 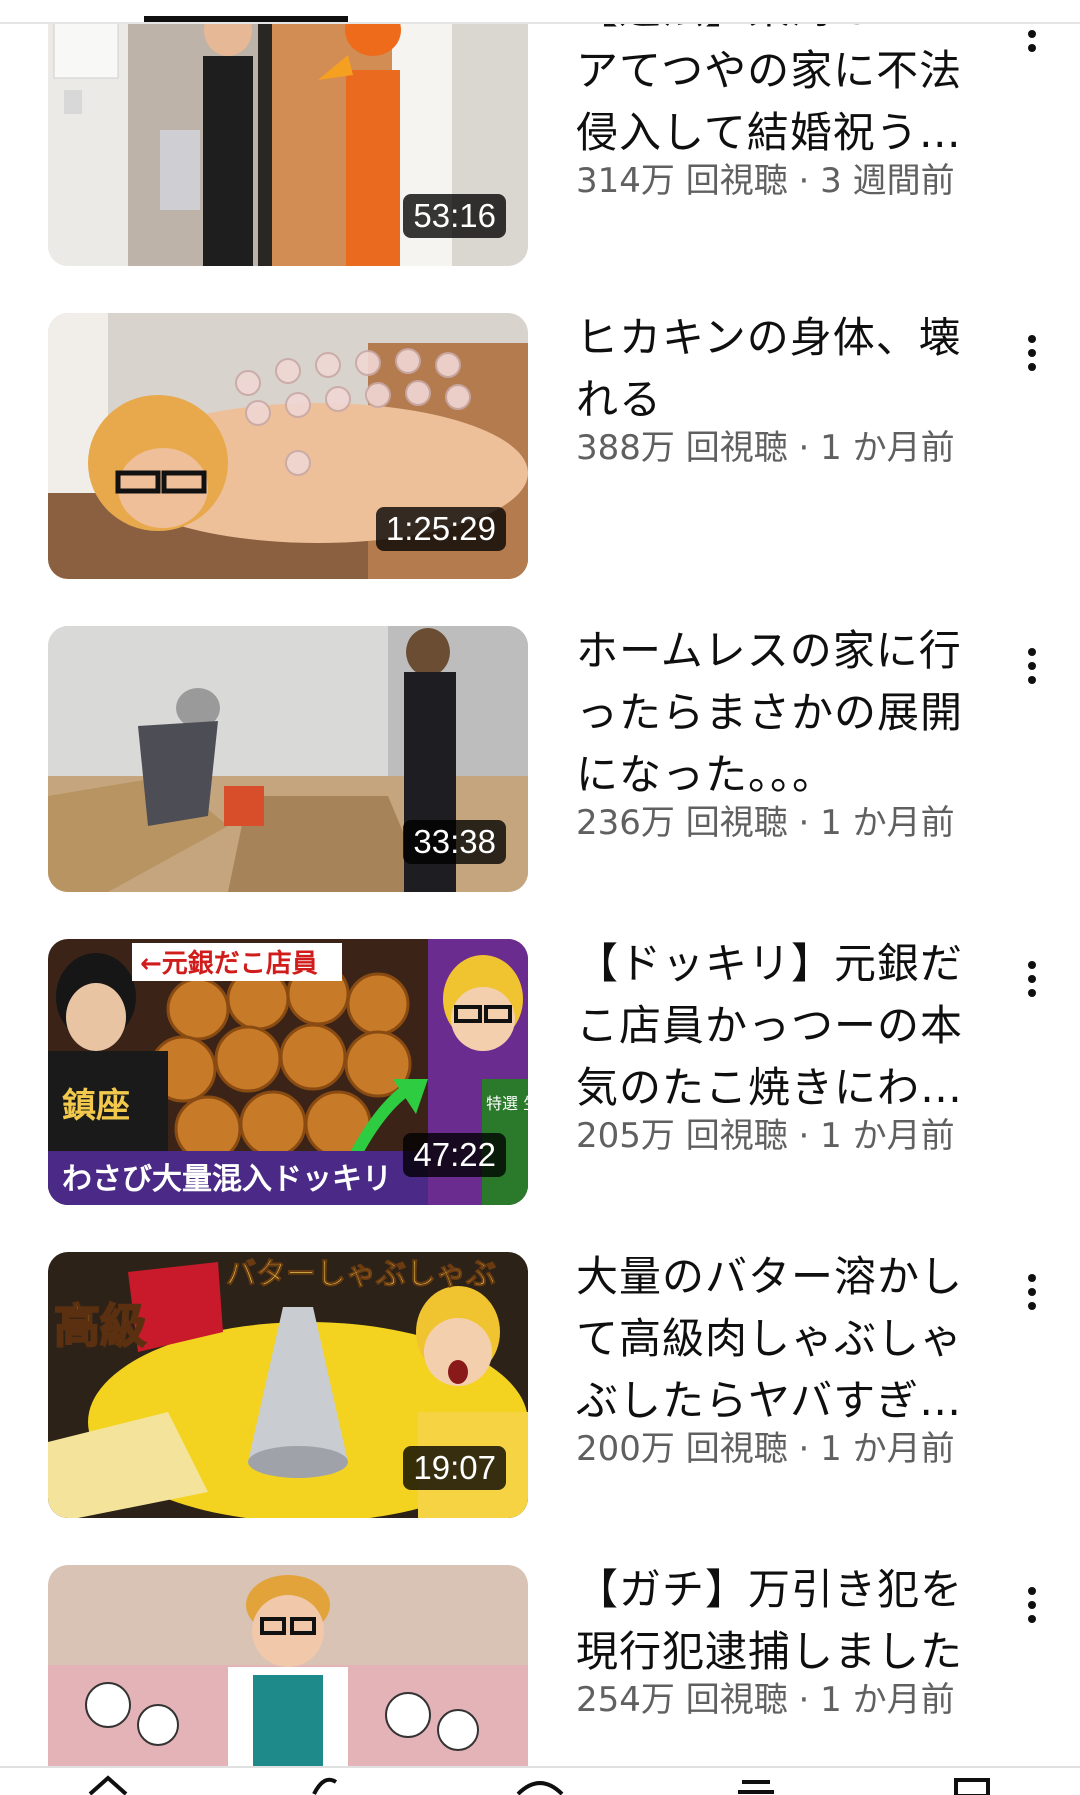 What do you see at coordinates (972, 1781) in the screenshot?
I see `library-icon` at bounding box center [972, 1781].